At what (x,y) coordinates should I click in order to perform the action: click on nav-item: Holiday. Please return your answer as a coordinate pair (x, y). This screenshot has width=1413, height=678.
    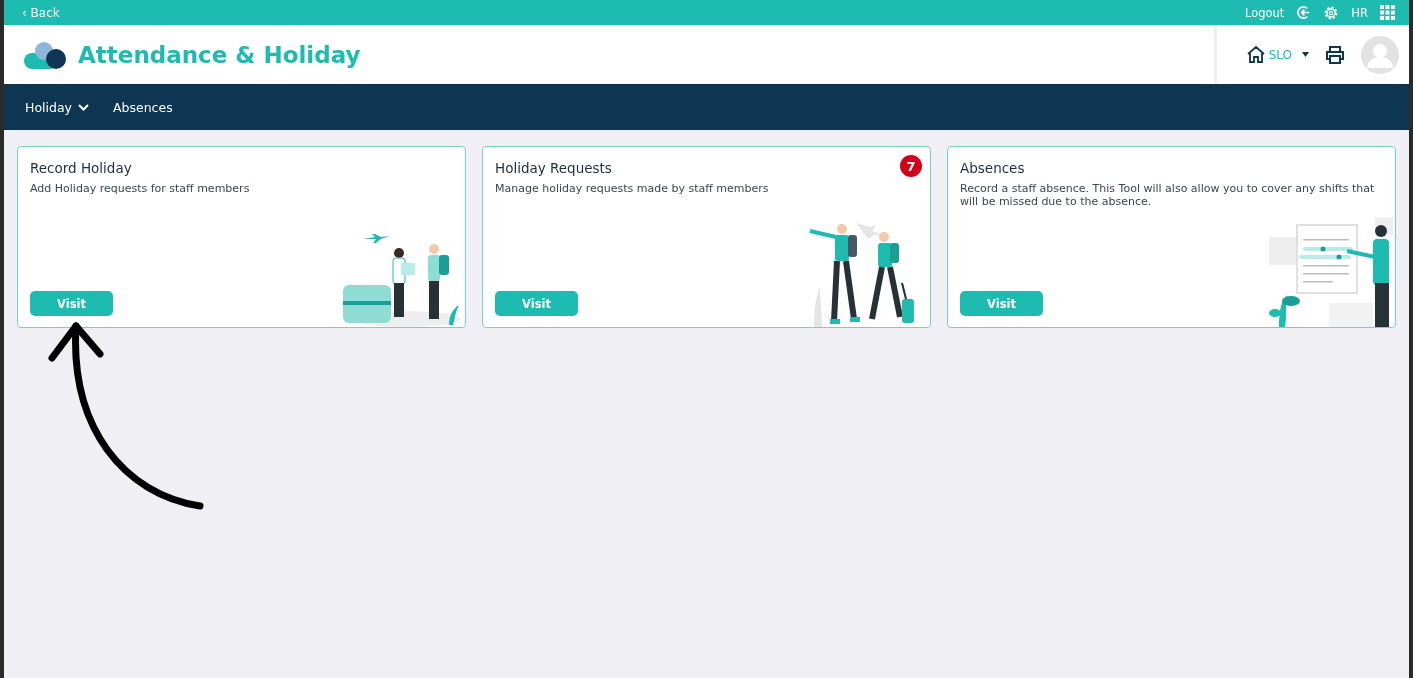
    Looking at the image, I should click on (57, 107).